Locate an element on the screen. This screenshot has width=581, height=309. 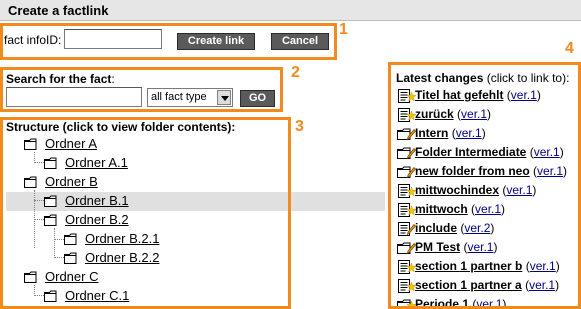
page-title: Create a factlink is located at coordinates (58, 10).